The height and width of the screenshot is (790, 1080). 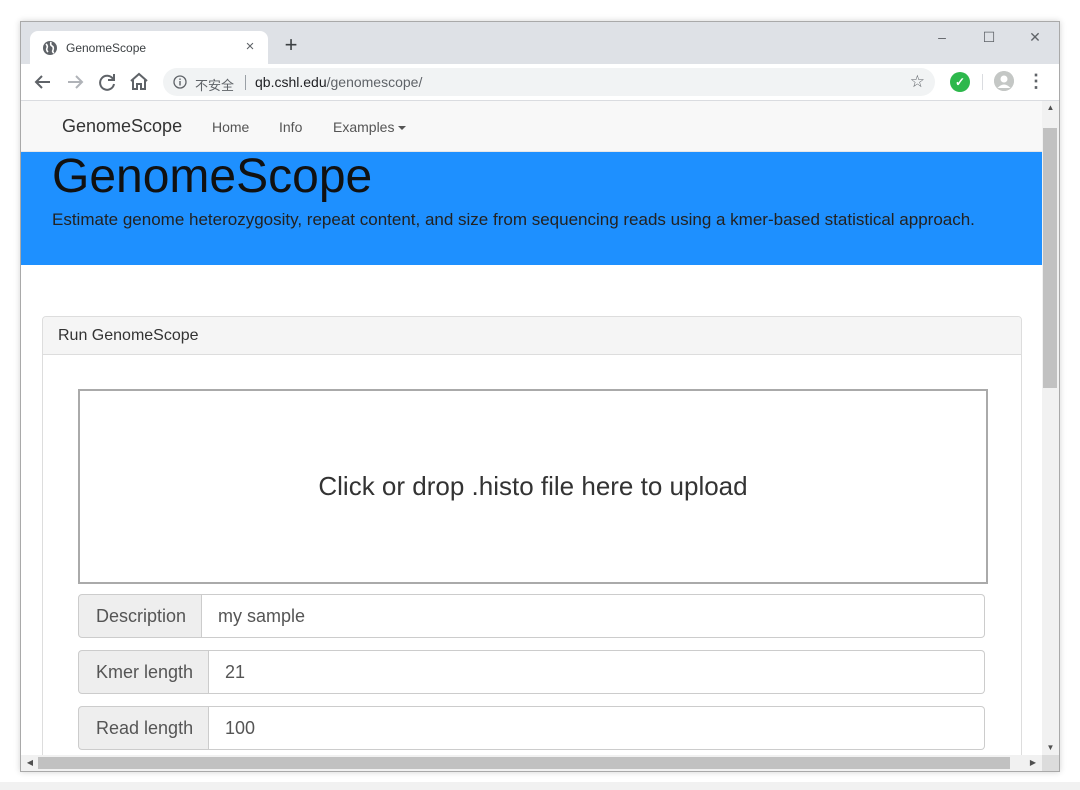 What do you see at coordinates (214, 84) in the screenshot?
I see `security-label: 不安全` at bounding box center [214, 84].